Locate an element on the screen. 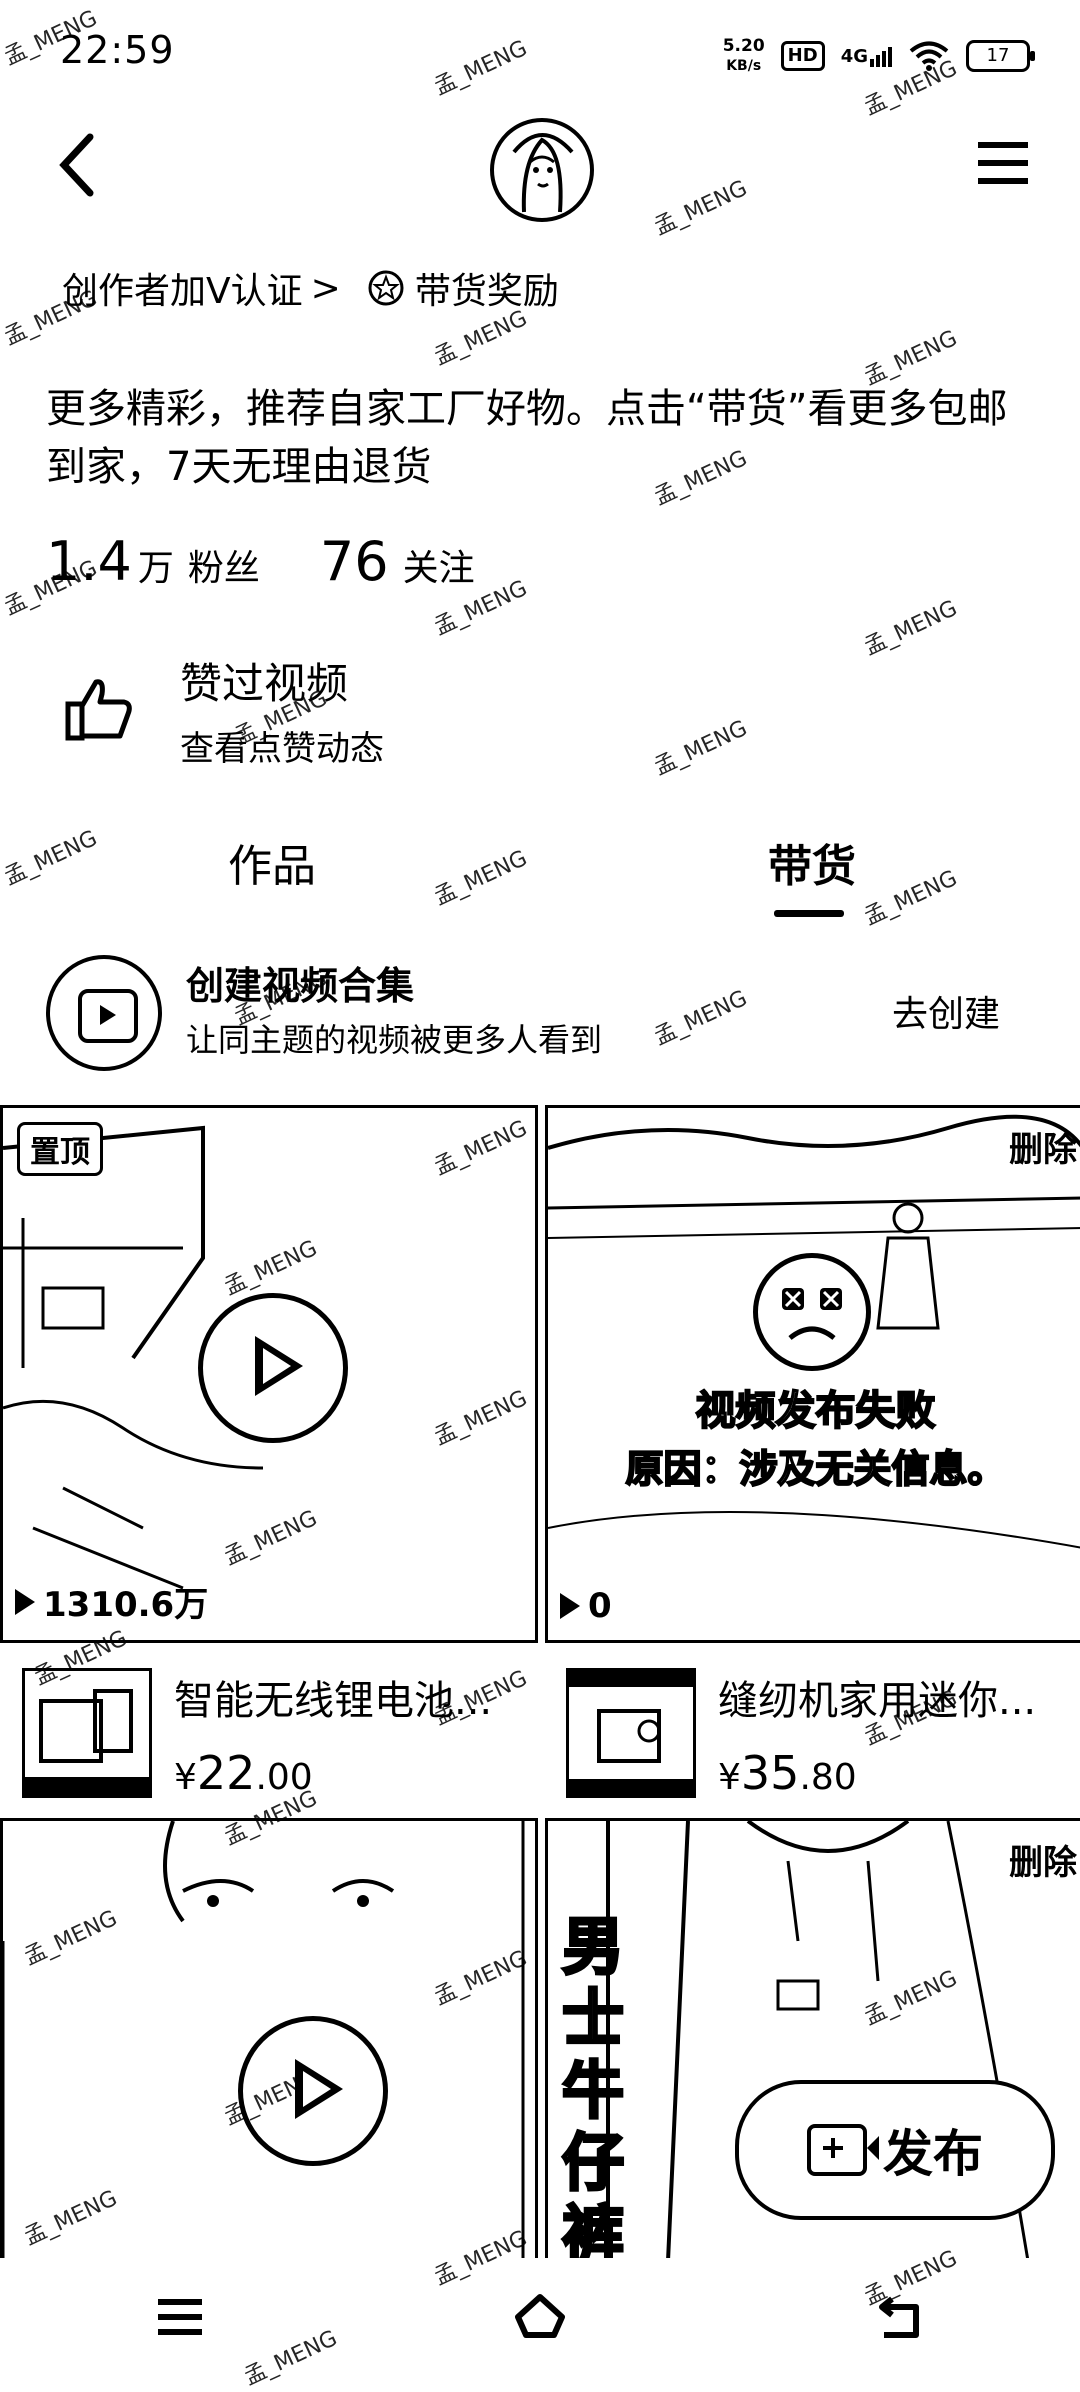 Image resolution: width=1080 pixels, height=2392 pixels. publish-failed-reason: 原因：涉及无关信息。 is located at coordinates (815, 1469).